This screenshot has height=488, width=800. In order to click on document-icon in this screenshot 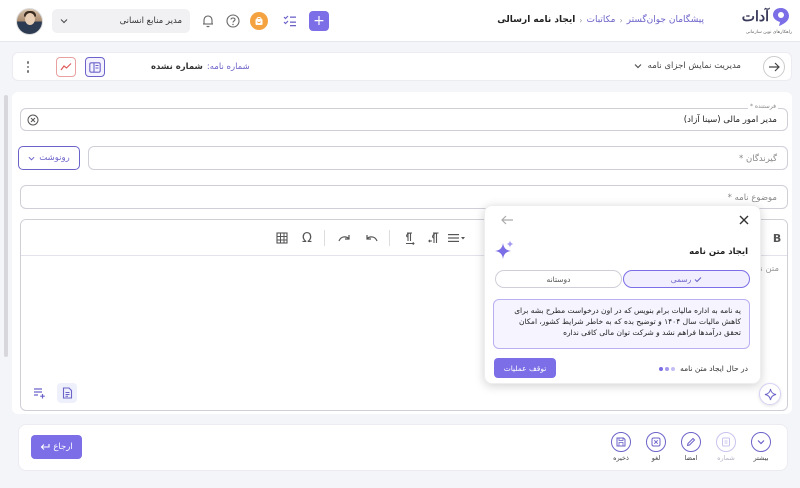, I will do `click(67, 393)`.